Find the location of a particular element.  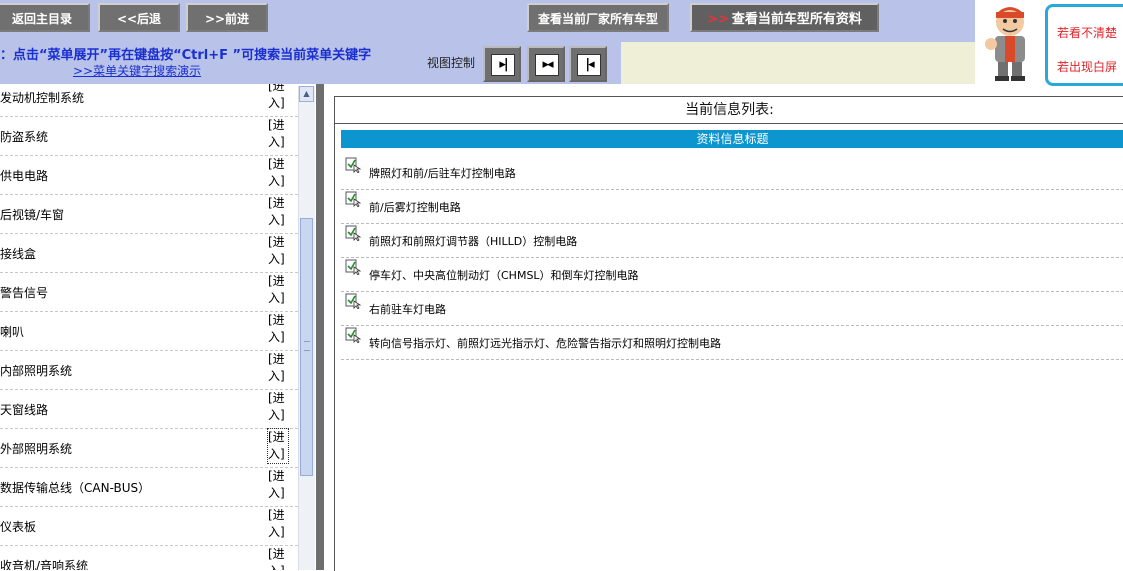

info-row-title: 右前驻车灯电路 is located at coordinates (407, 309).